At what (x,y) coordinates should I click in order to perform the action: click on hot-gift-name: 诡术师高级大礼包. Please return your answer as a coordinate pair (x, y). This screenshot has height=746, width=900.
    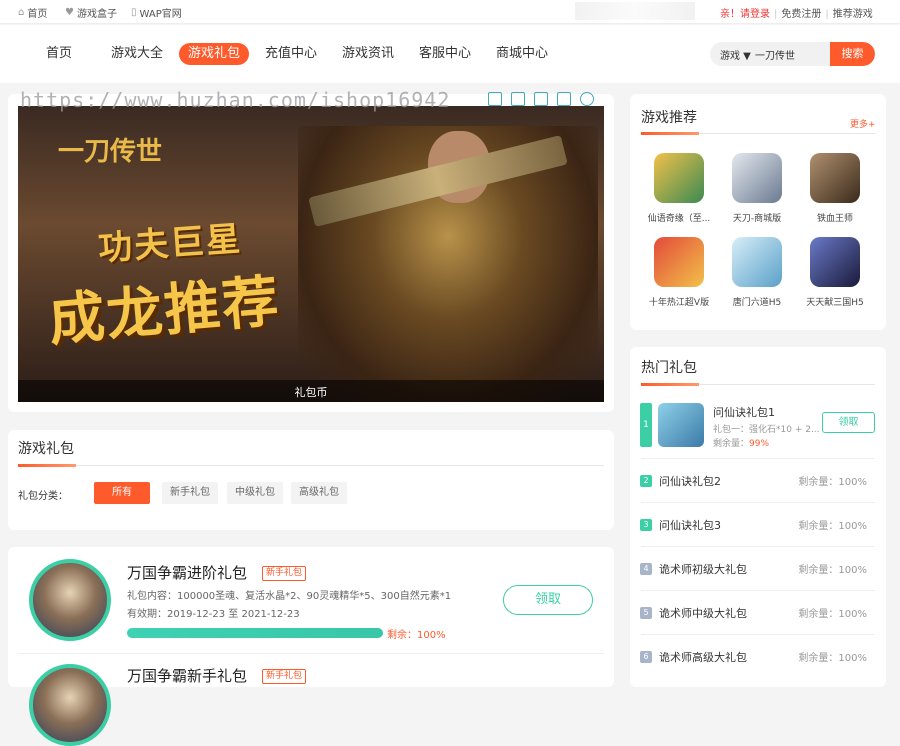
    Looking at the image, I should click on (703, 657).